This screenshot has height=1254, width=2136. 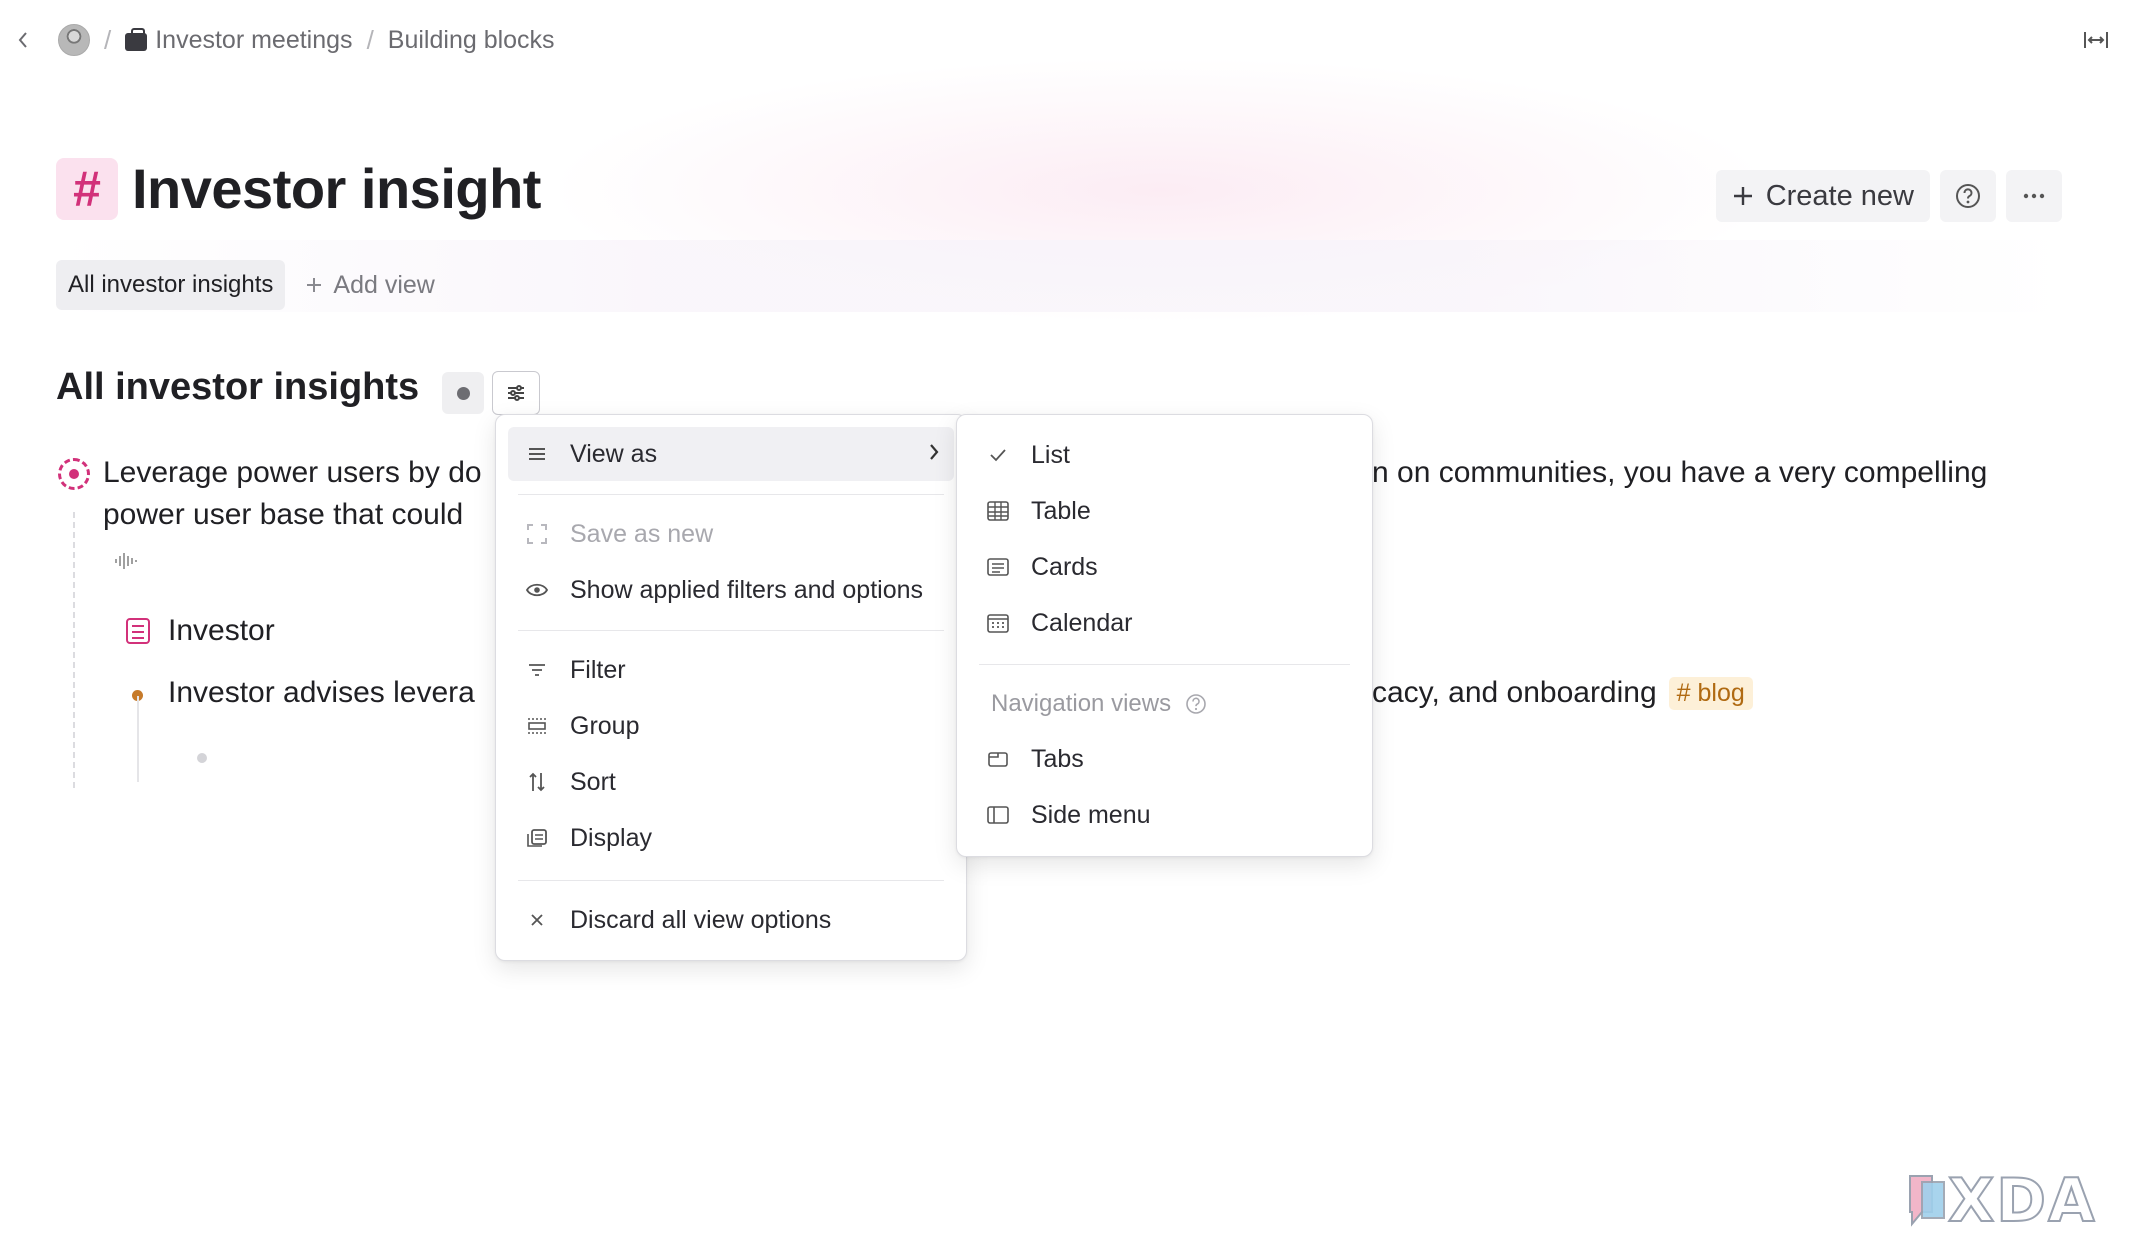 What do you see at coordinates (1081, 703) in the screenshot?
I see `nav-header-label: Navigation views` at bounding box center [1081, 703].